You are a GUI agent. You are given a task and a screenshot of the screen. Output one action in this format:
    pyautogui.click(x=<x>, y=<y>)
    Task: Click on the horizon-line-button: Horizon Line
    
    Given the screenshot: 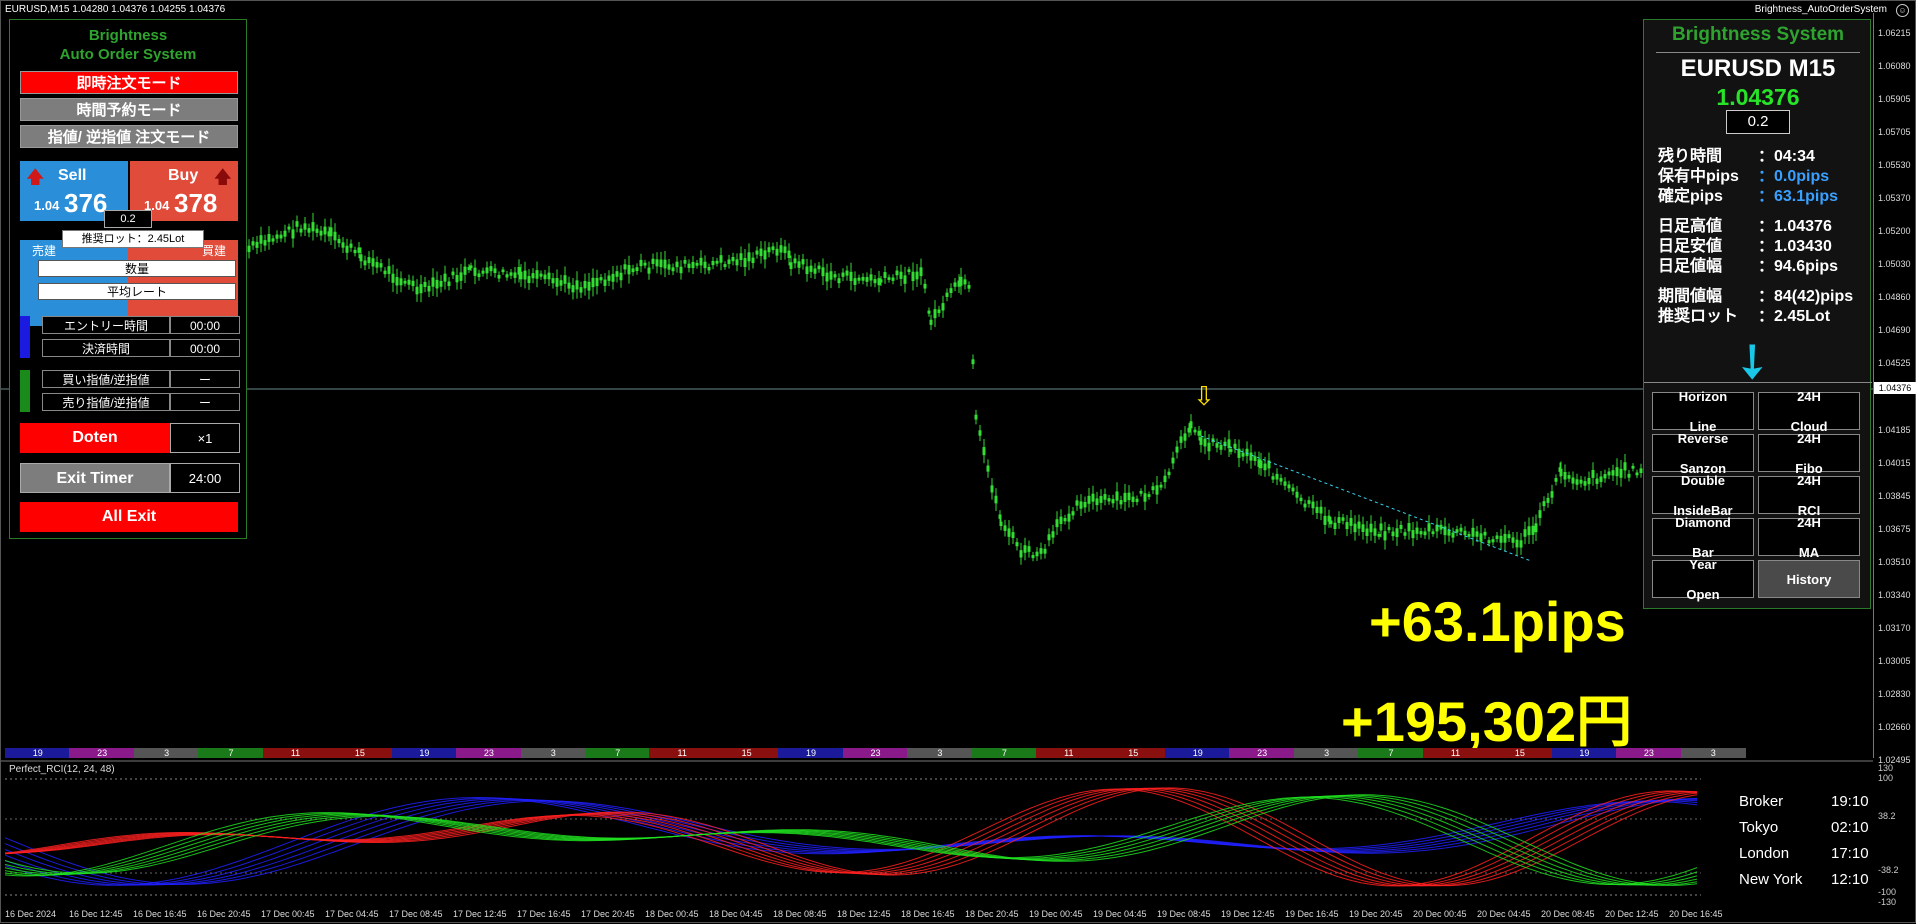 What is the action you would take?
    pyautogui.click(x=1703, y=411)
    